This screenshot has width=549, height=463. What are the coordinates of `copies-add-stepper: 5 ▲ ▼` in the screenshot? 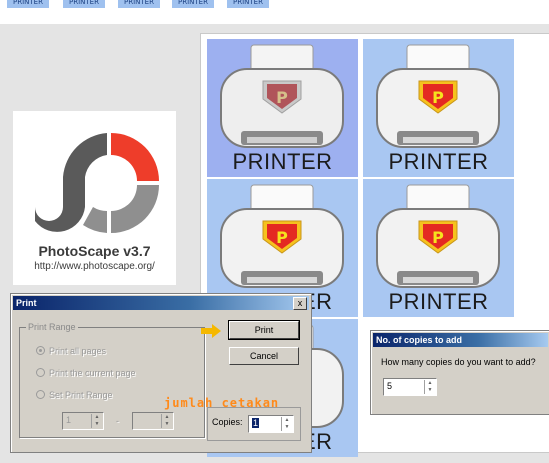 It's located at (410, 387).